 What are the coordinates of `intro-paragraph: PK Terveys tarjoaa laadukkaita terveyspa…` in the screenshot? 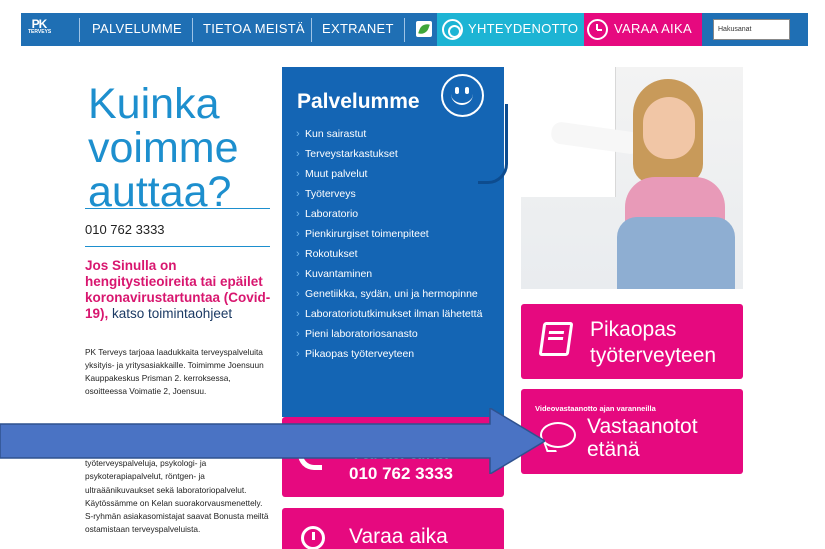 It's located at (174, 371).